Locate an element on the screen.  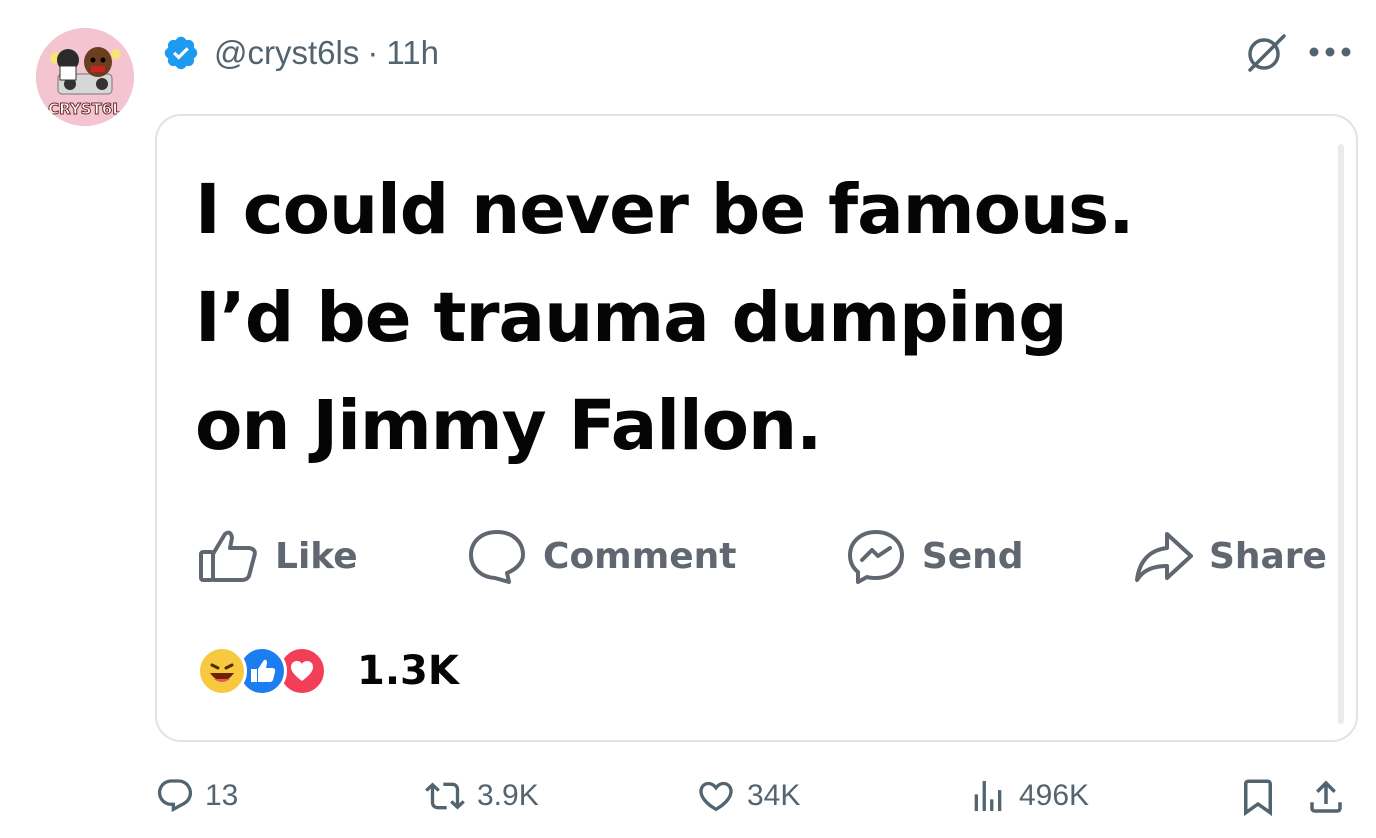
comment-bubble-icon is located at coordinates (497, 557).